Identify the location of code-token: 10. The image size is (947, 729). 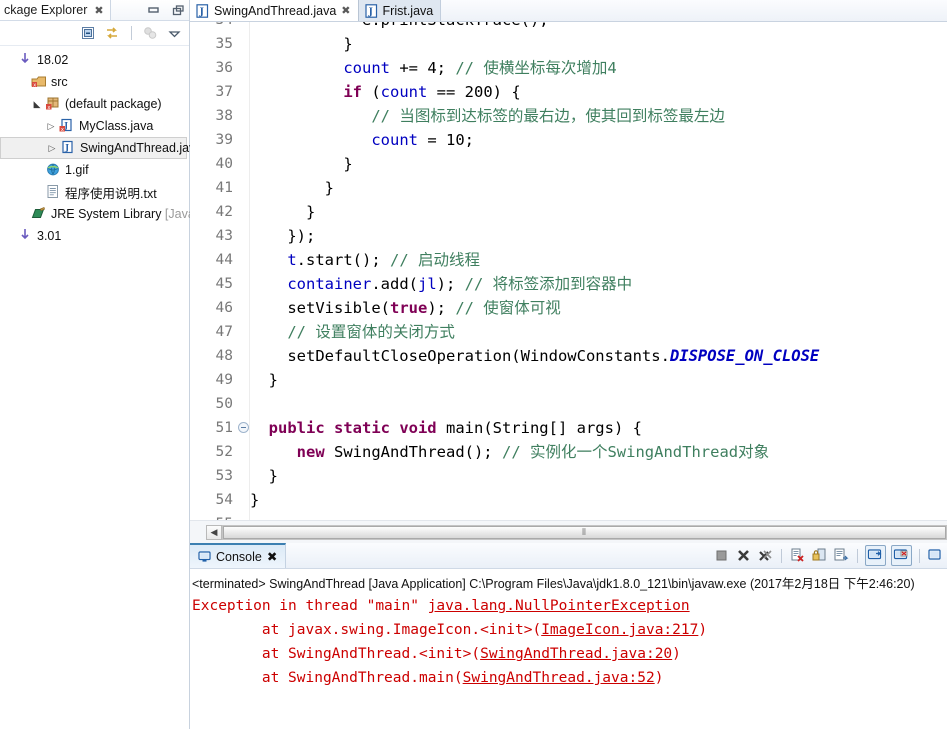
(455, 140).